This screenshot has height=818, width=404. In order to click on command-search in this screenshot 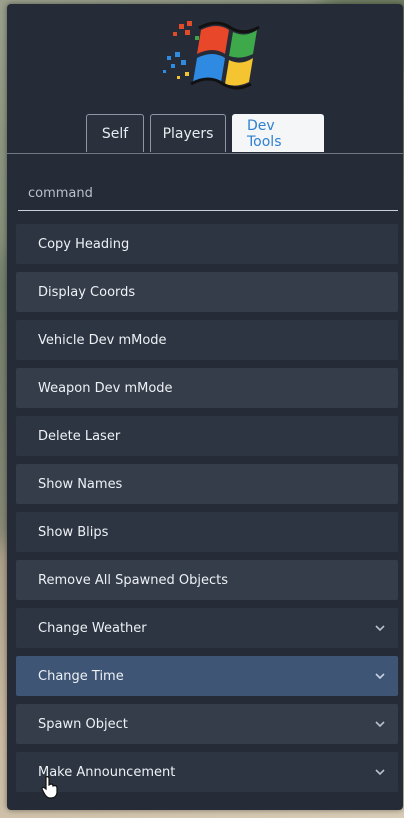, I will do `click(208, 193)`.